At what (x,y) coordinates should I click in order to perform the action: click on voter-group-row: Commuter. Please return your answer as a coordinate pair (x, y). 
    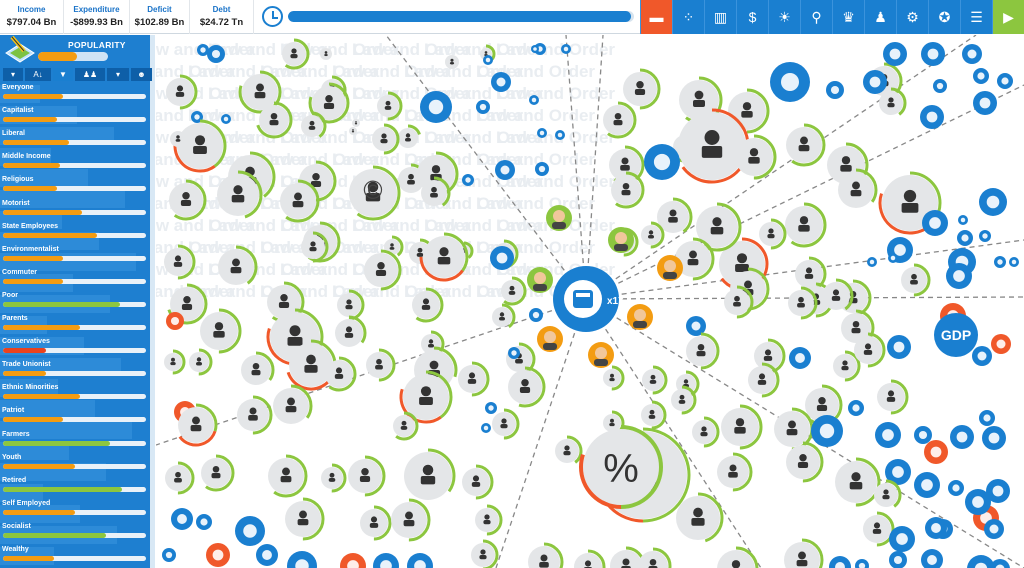
    Looking at the image, I should click on (77, 279).